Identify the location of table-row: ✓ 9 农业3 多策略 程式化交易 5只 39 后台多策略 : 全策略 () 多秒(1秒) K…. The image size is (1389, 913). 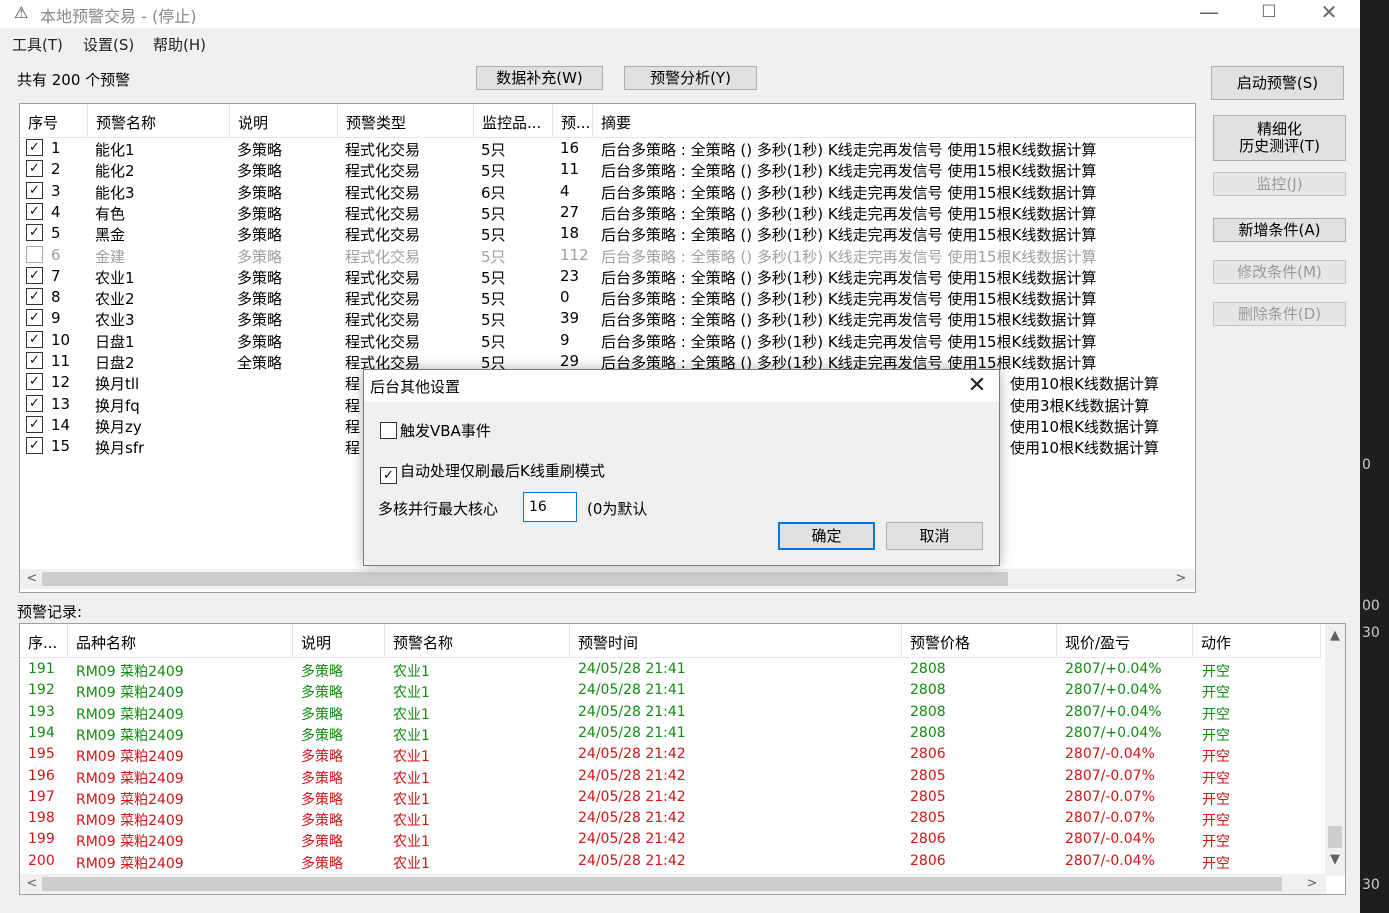
(607, 319).